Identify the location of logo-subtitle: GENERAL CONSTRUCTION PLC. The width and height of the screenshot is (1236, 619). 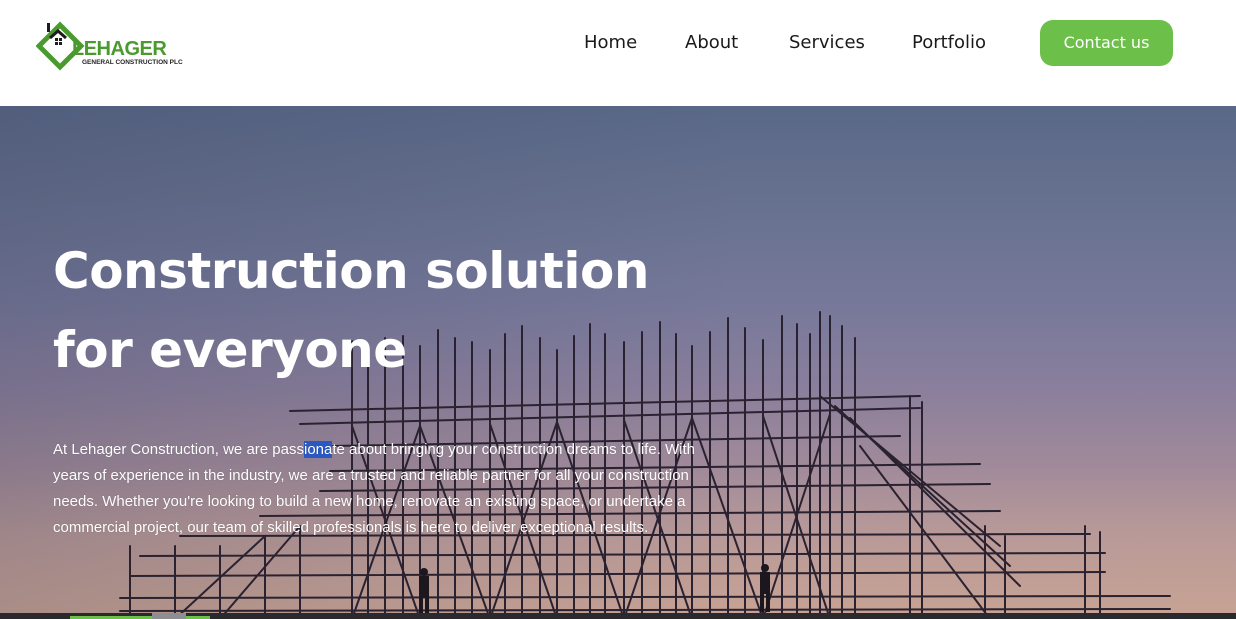
(132, 62).